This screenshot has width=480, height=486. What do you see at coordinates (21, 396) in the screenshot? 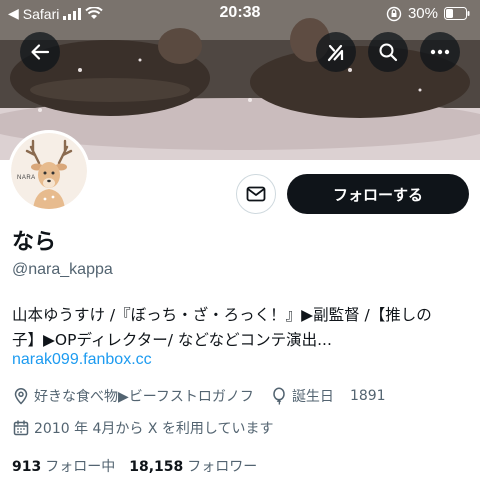
I see `location-pin-icon` at bounding box center [21, 396].